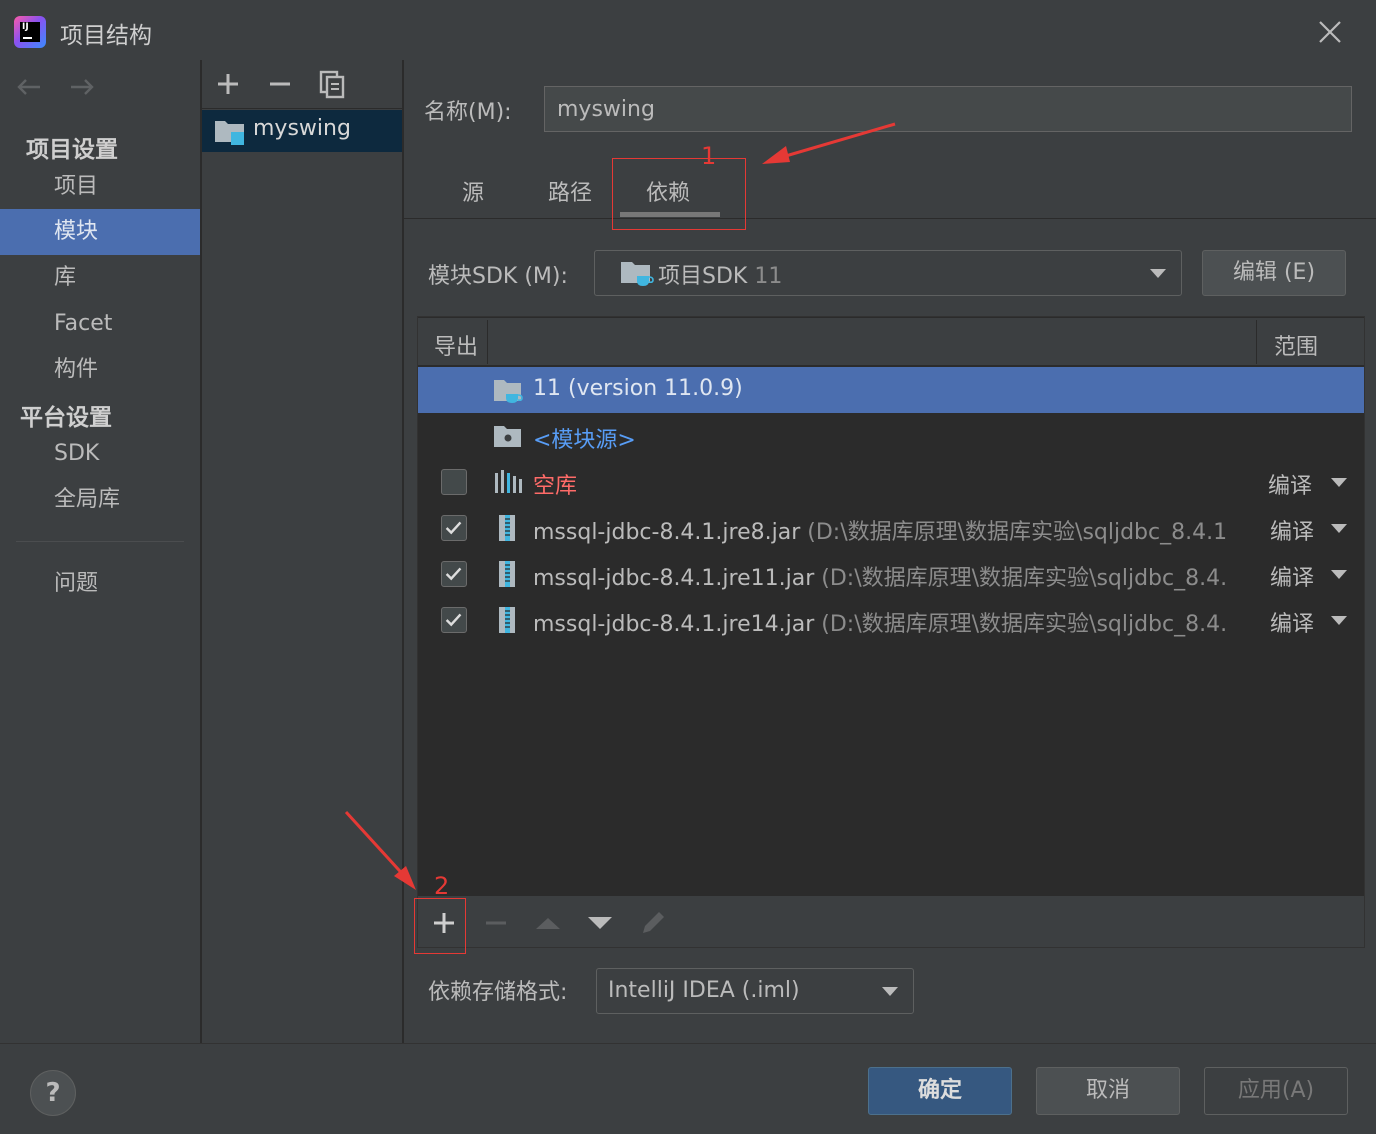 The width and height of the screenshot is (1376, 1134). Describe the element at coordinates (100, 324) in the screenshot. I see `sidebar-item-facets: Facet` at that location.